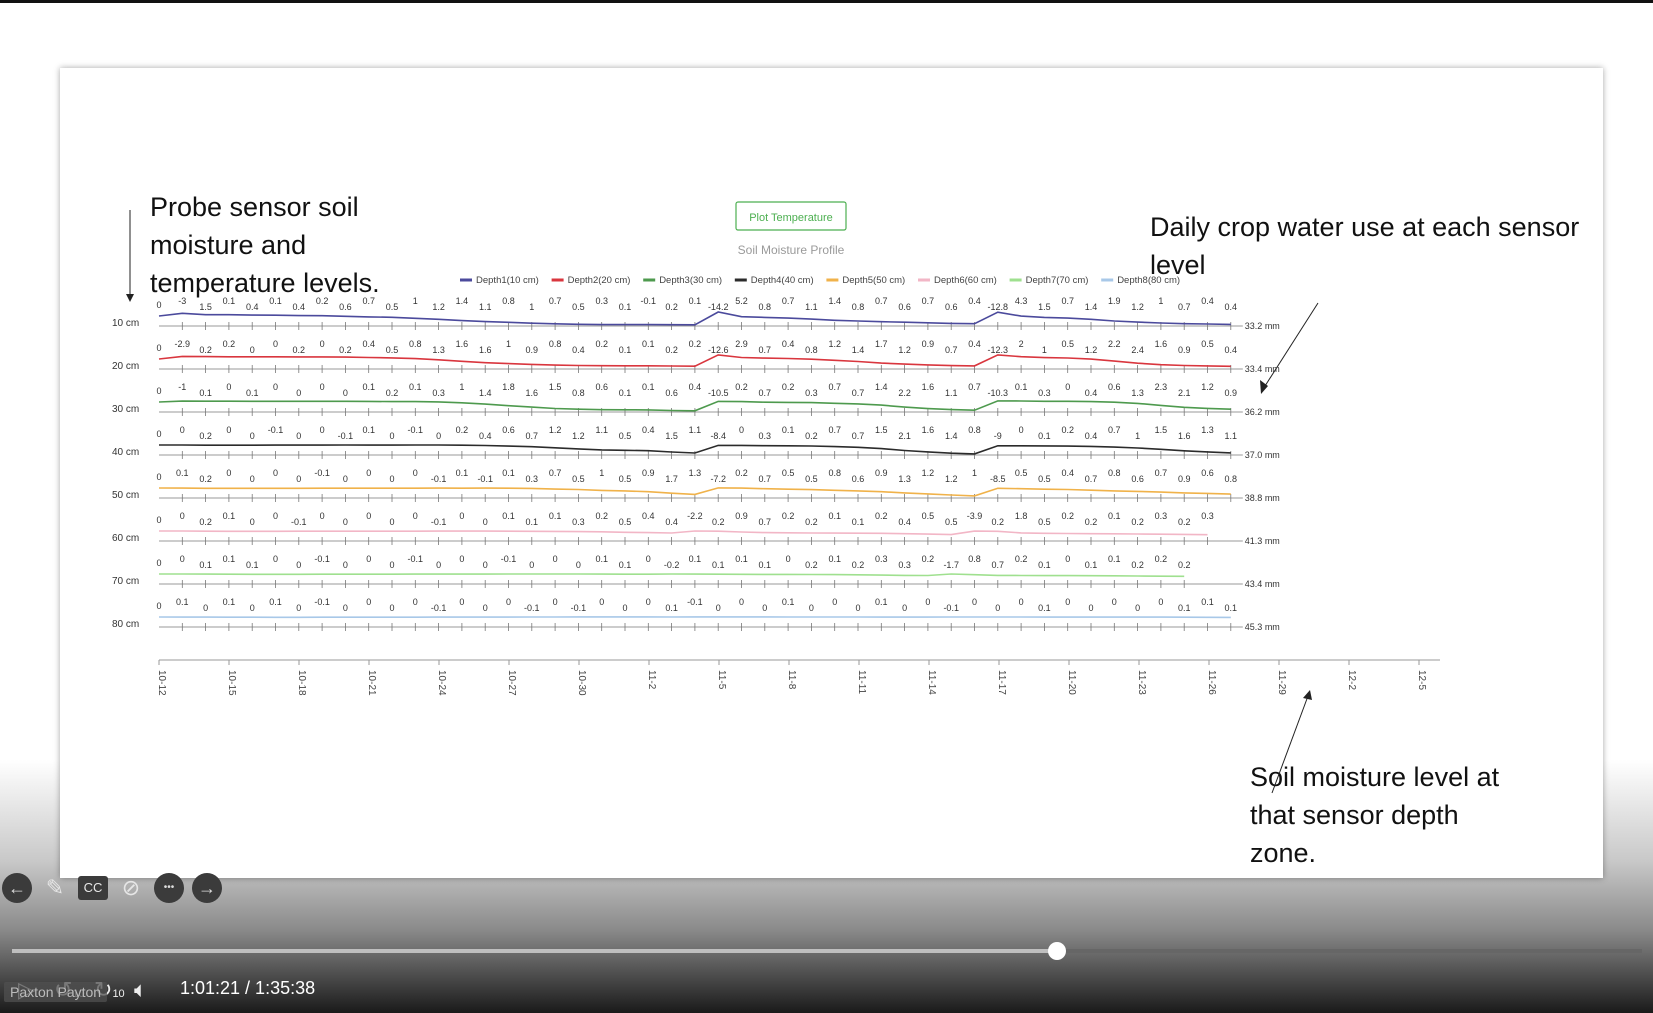  Describe the element at coordinates (140, 990) in the screenshot. I see `volume-icon: 🔈︎` at that location.